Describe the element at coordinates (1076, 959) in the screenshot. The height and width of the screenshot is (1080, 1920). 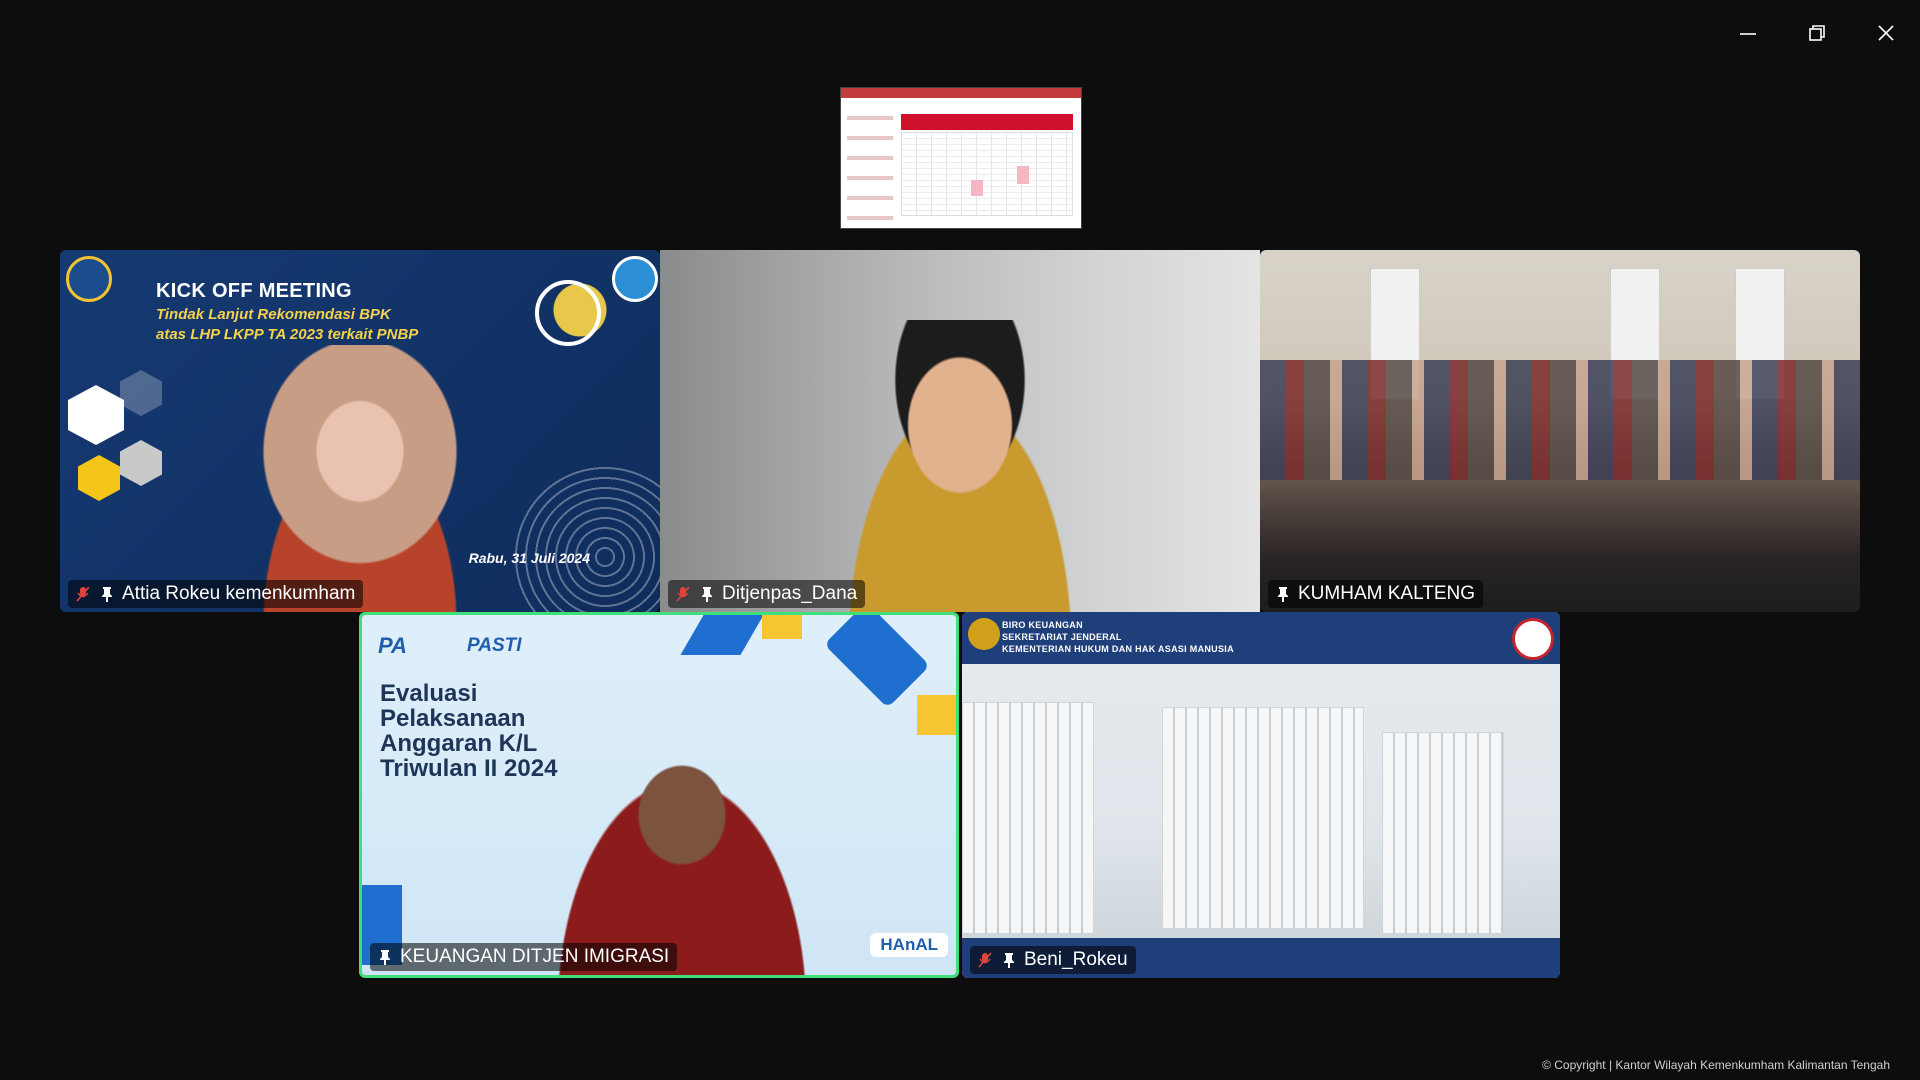
I see `participant-name: Beni_Rokeu` at that location.